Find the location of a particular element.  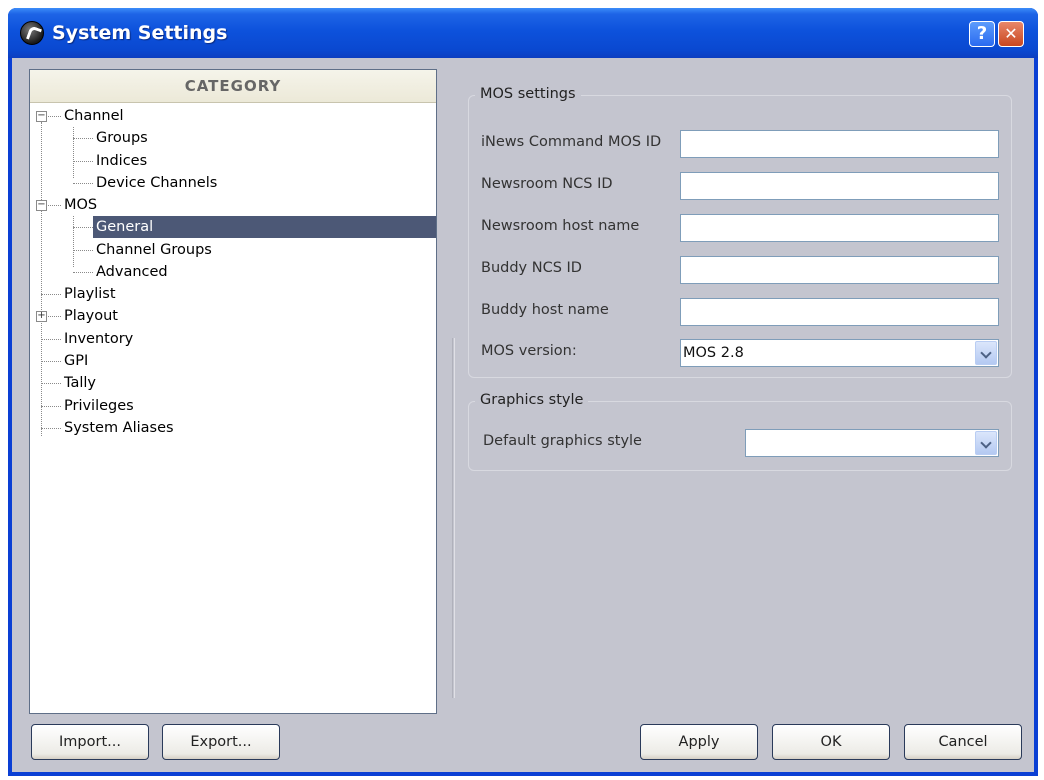

tree-item-system-aliases: System Aliases is located at coordinates (119, 428).